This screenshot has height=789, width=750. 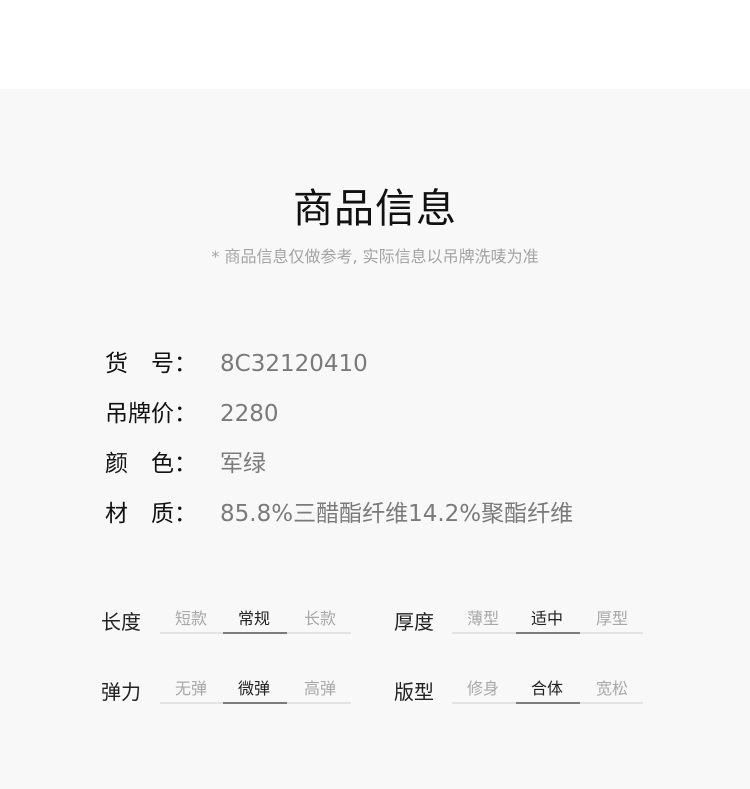 What do you see at coordinates (548, 633) in the screenshot?
I see `thickness-scale-indicator` at bounding box center [548, 633].